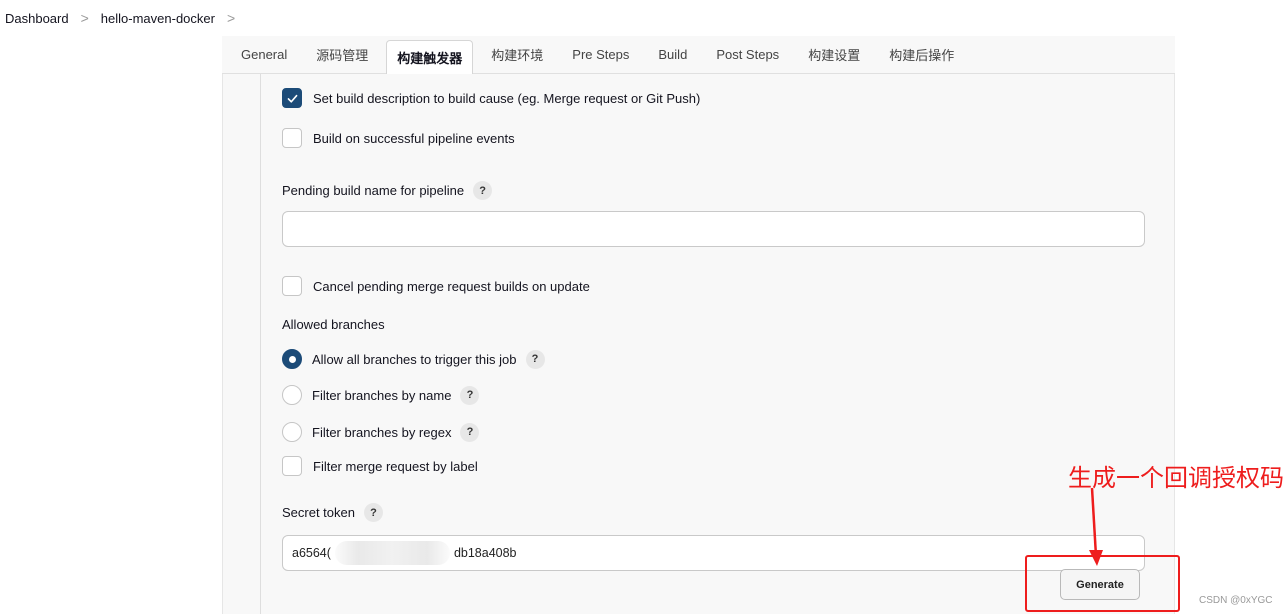 The image size is (1287, 614). I want to click on section-divider, so click(260, 343).